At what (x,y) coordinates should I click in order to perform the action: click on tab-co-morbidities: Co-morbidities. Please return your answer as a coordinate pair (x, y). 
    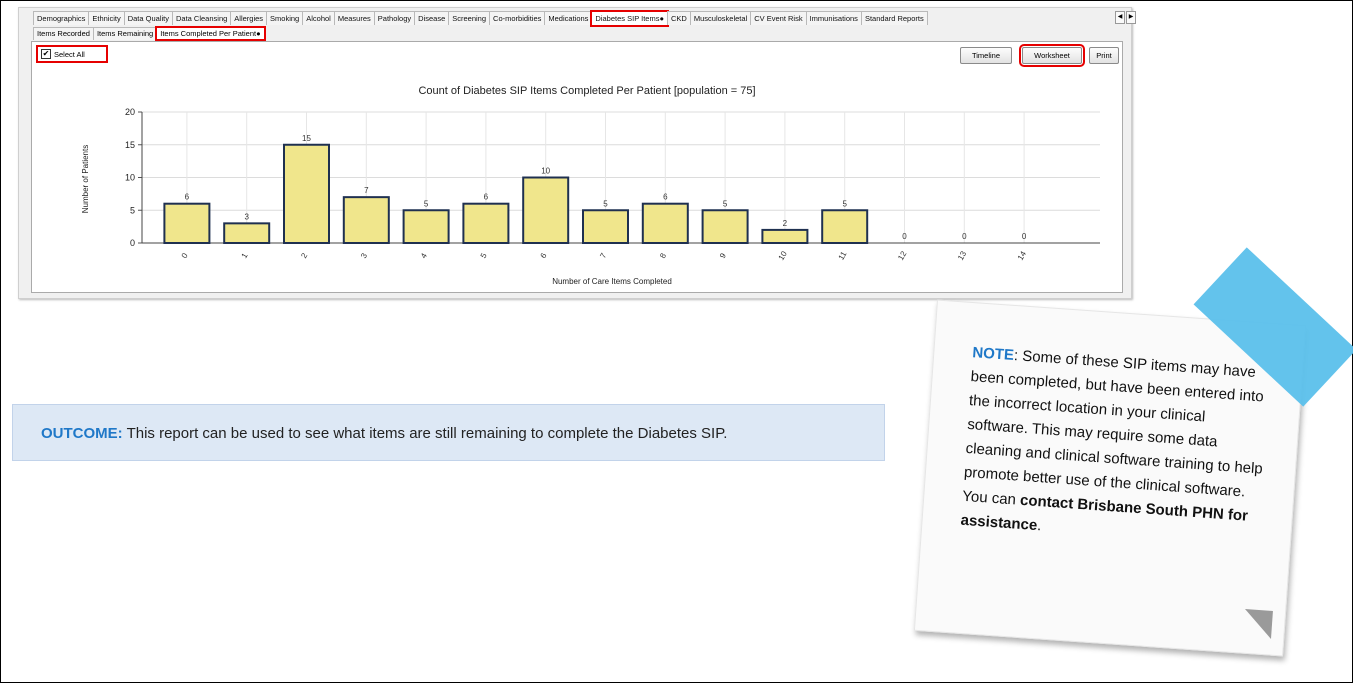
    Looking at the image, I should click on (517, 18).